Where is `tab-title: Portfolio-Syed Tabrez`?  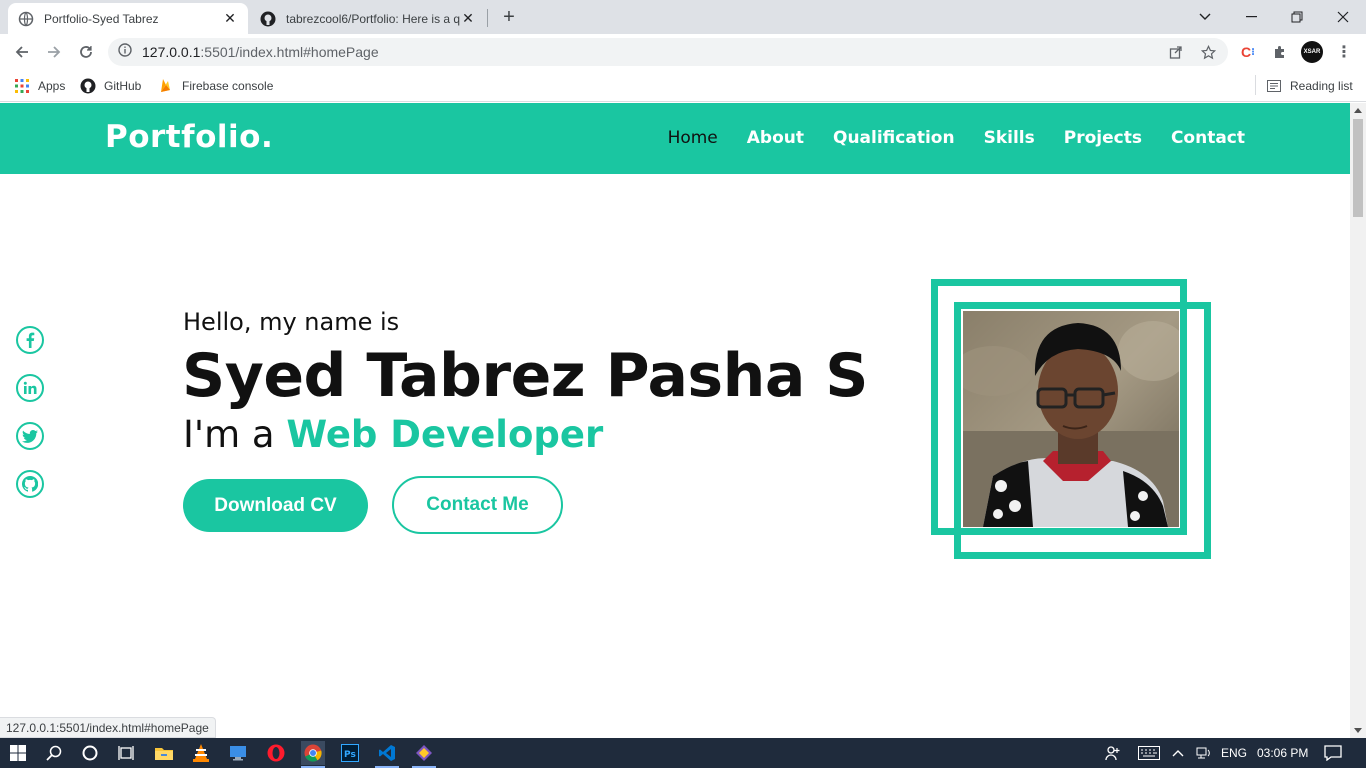 tab-title: Portfolio-Syed Tabrez is located at coordinates (101, 18).